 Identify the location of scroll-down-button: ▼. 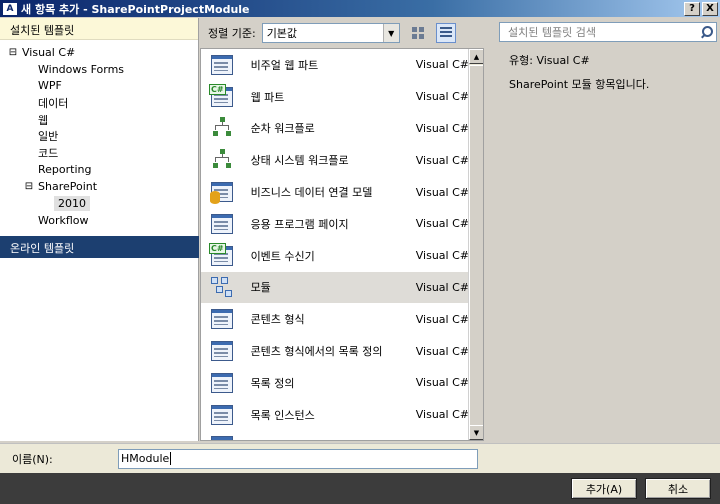
(476, 432).